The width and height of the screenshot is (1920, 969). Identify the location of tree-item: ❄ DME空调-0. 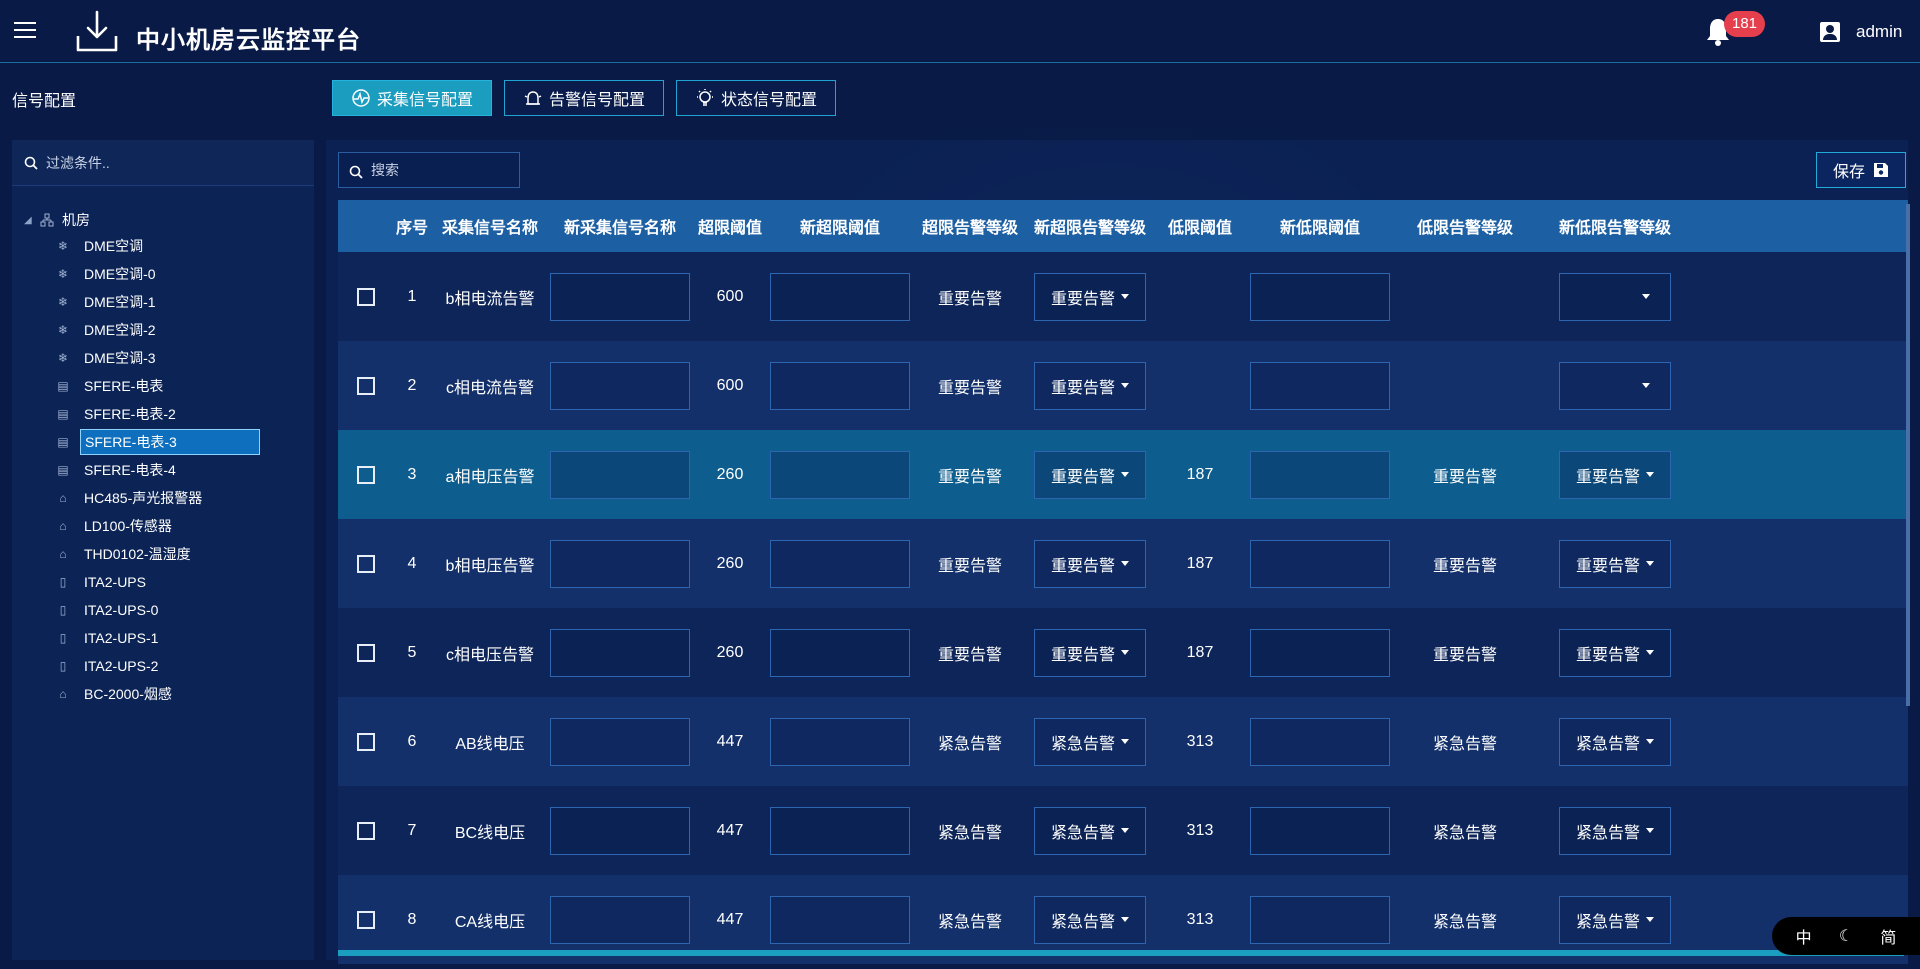
(163, 274).